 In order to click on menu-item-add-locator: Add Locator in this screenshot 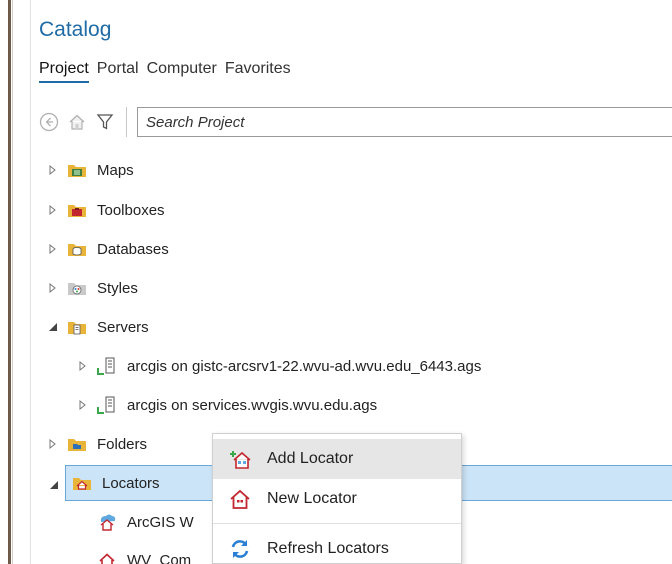, I will do `click(337, 459)`.